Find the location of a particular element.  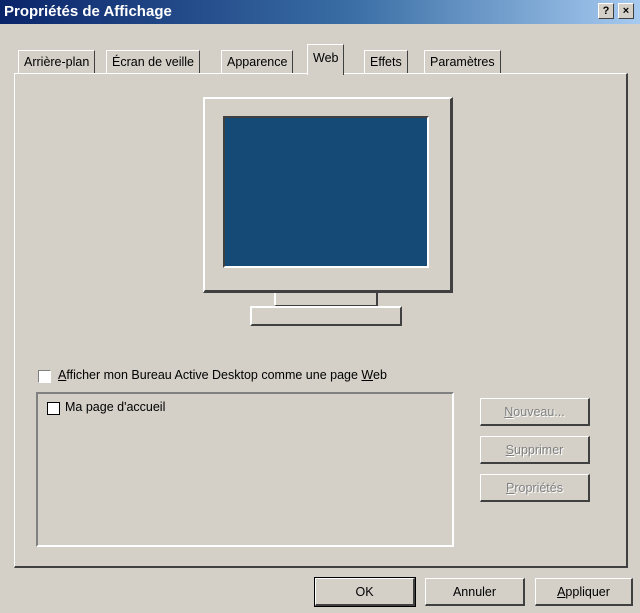

tab-screensaver: Écran de veille is located at coordinates (153, 62).